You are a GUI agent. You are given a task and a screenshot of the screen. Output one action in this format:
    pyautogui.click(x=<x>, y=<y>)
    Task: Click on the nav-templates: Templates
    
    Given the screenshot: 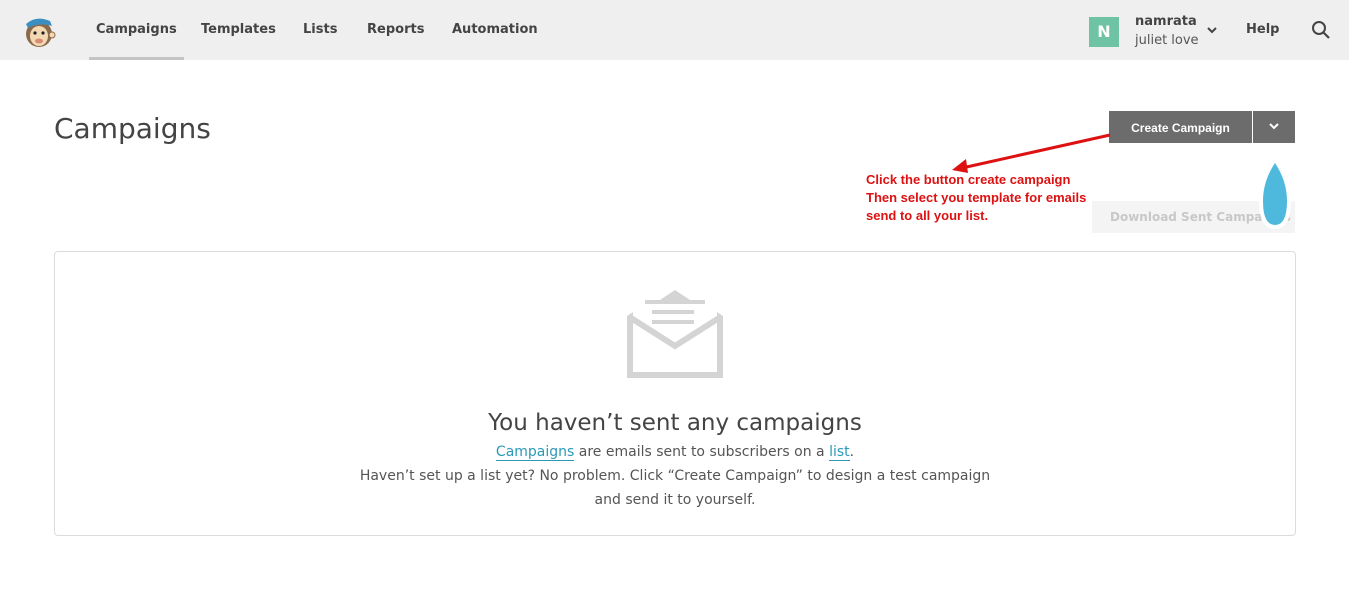 What is the action you would take?
    pyautogui.click(x=238, y=30)
    